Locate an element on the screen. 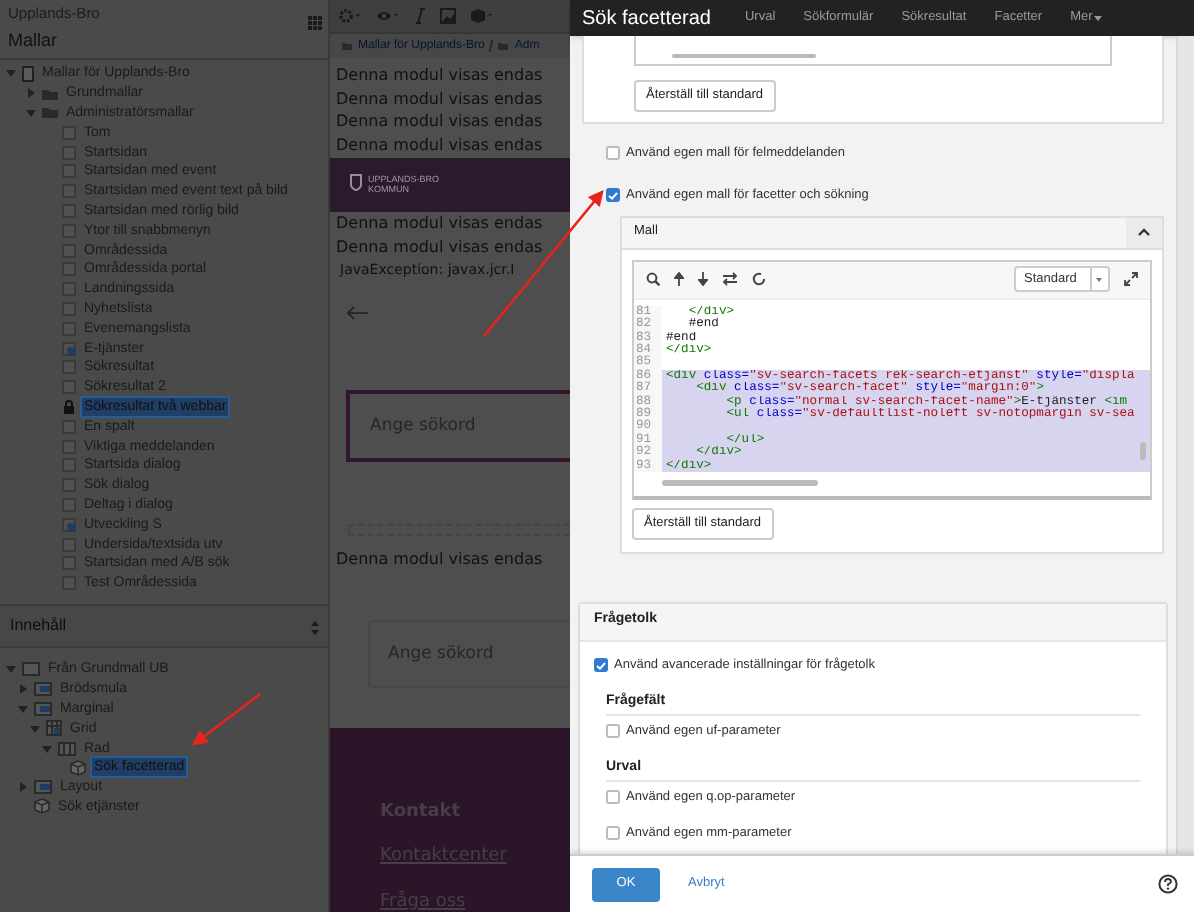 The height and width of the screenshot is (912, 1194). arrow-up-icon is located at coordinates (679, 279).